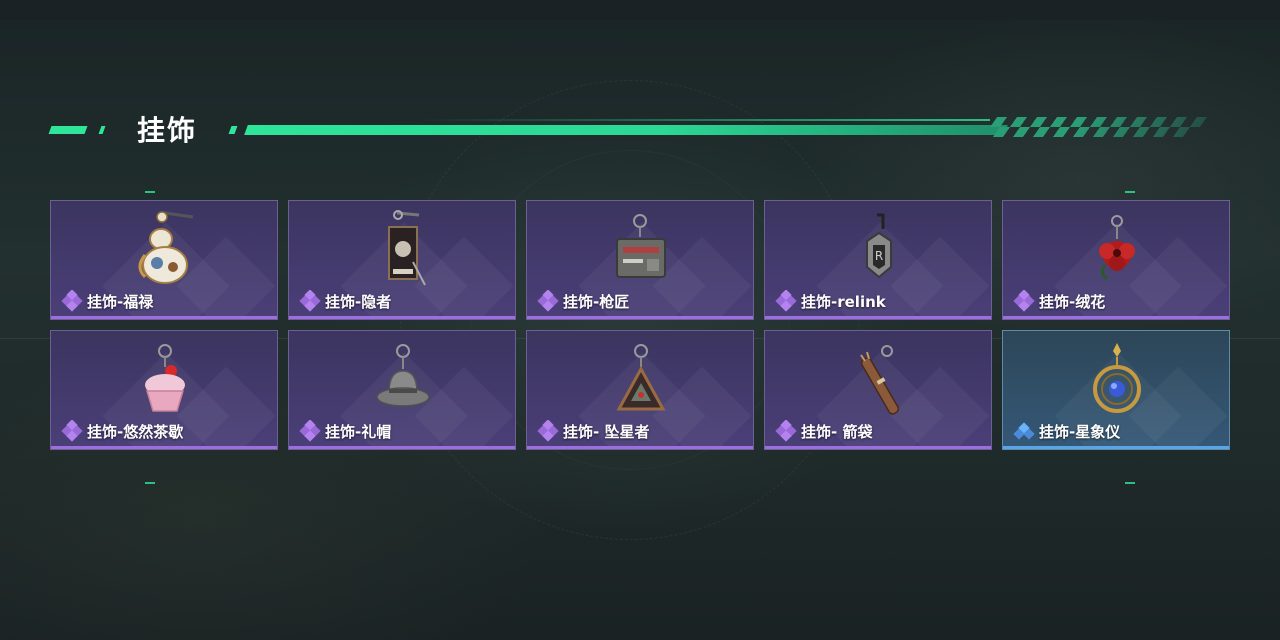 Image resolution: width=1280 pixels, height=640 pixels. What do you see at coordinates (843, 301) in the screenshot?
I see `charm-name: 挂饰-relink` at bounding box center [843, 301].